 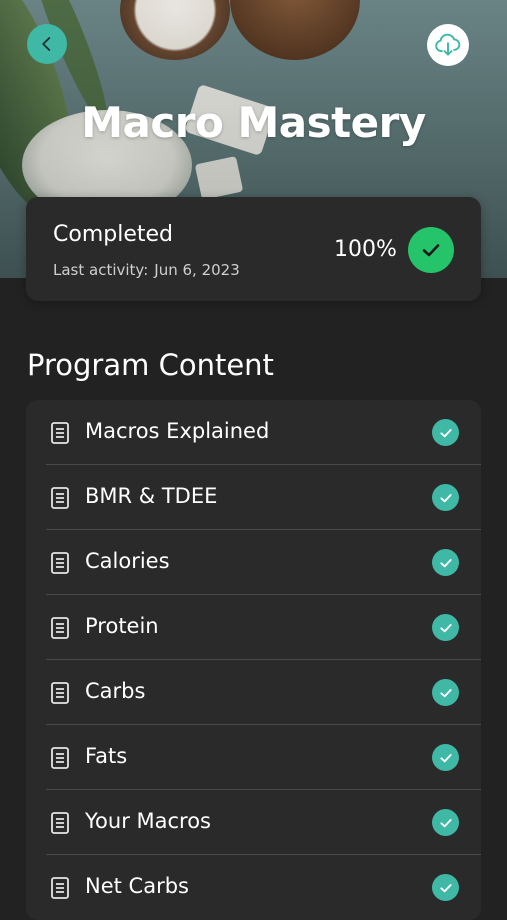 I want to click on lesson-row-calories: Calories, so click(x=263, y=562).